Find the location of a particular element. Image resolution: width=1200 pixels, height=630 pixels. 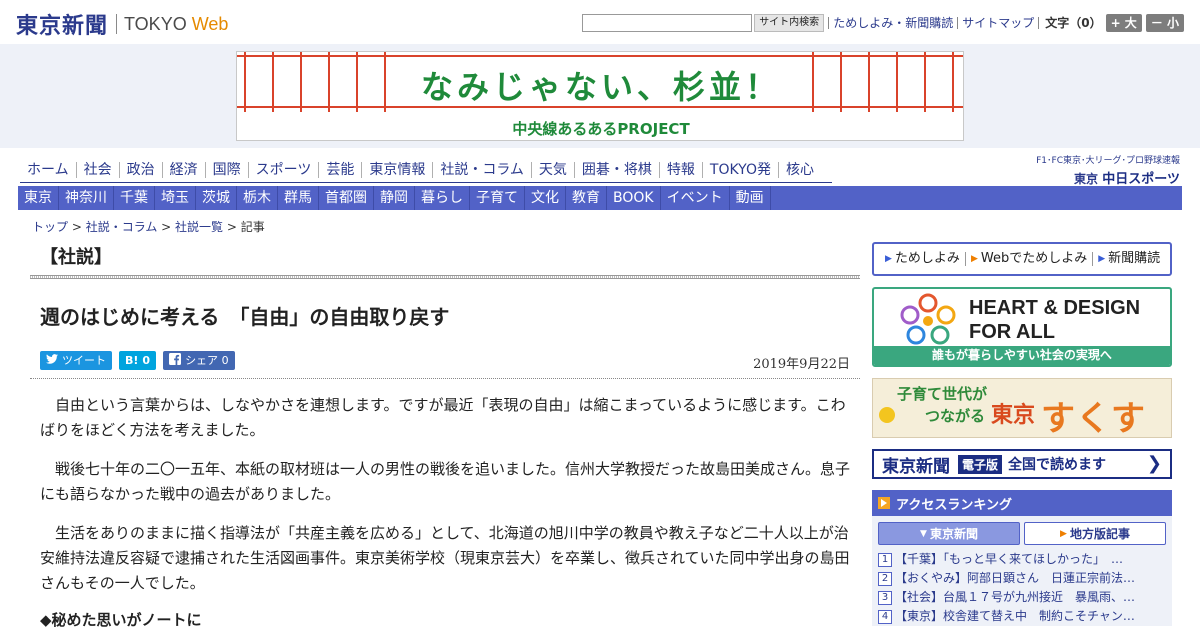

region-shizuoka: 静岡 is located at coordinates (394, 198).